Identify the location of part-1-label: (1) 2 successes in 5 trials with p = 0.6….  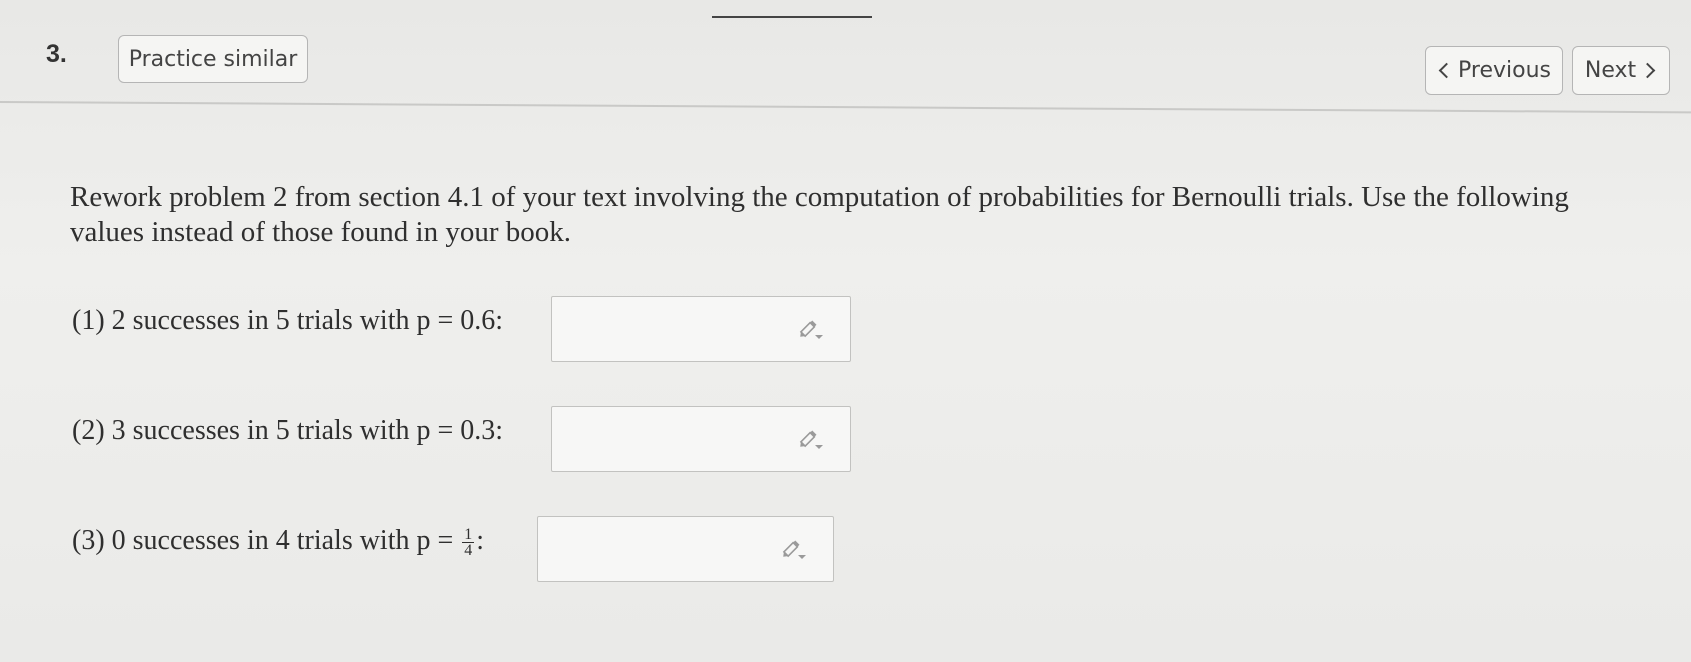
(288, 320).